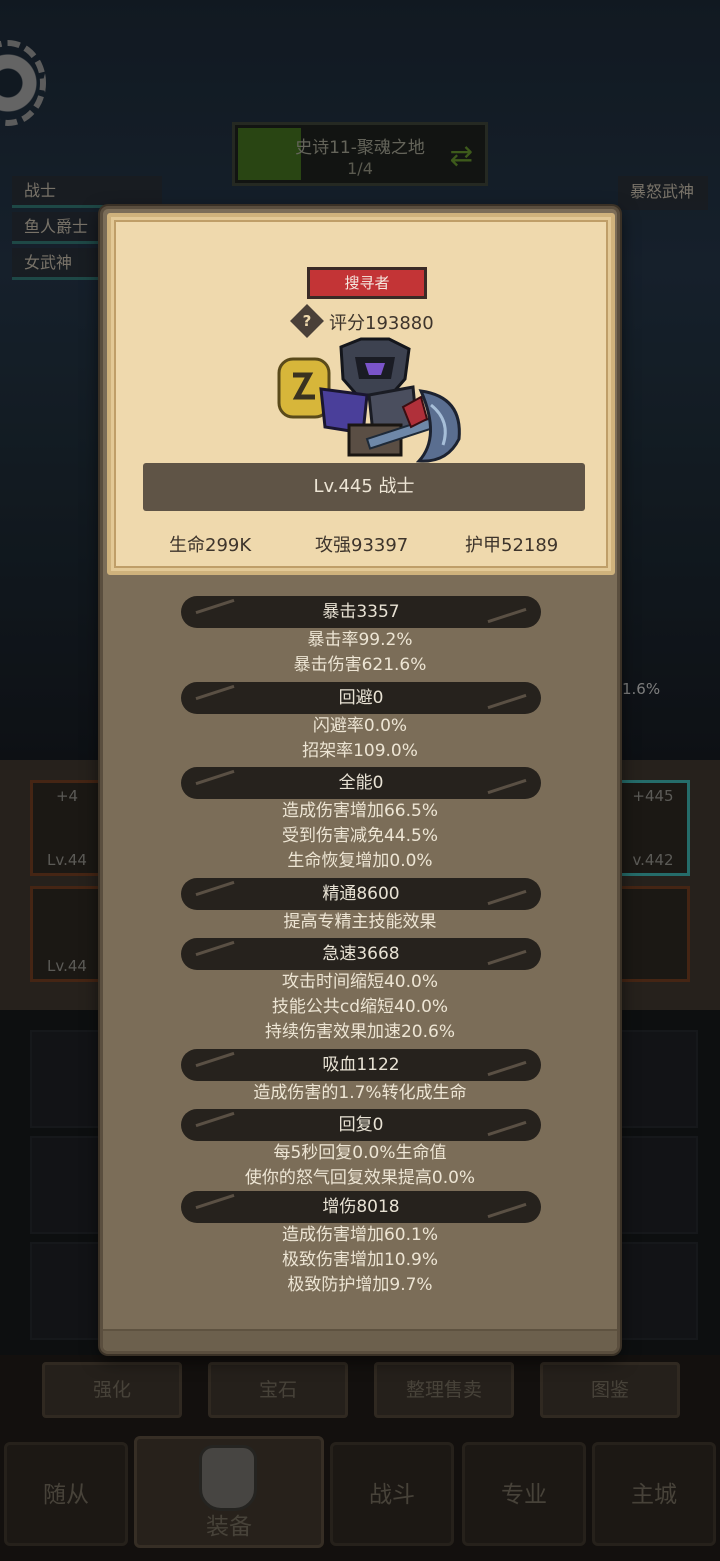 This screenshot has height=1561, width=720. Describe the element at coordinates (361, 612) in the screenshot. I see `attr-crit-header: 暴击3357` at that location.